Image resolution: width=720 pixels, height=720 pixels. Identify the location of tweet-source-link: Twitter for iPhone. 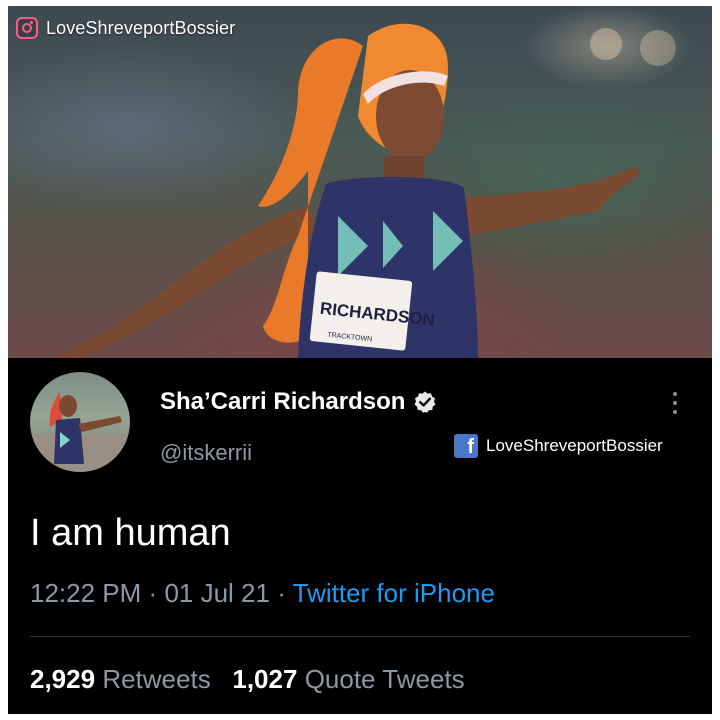
(394, 593).